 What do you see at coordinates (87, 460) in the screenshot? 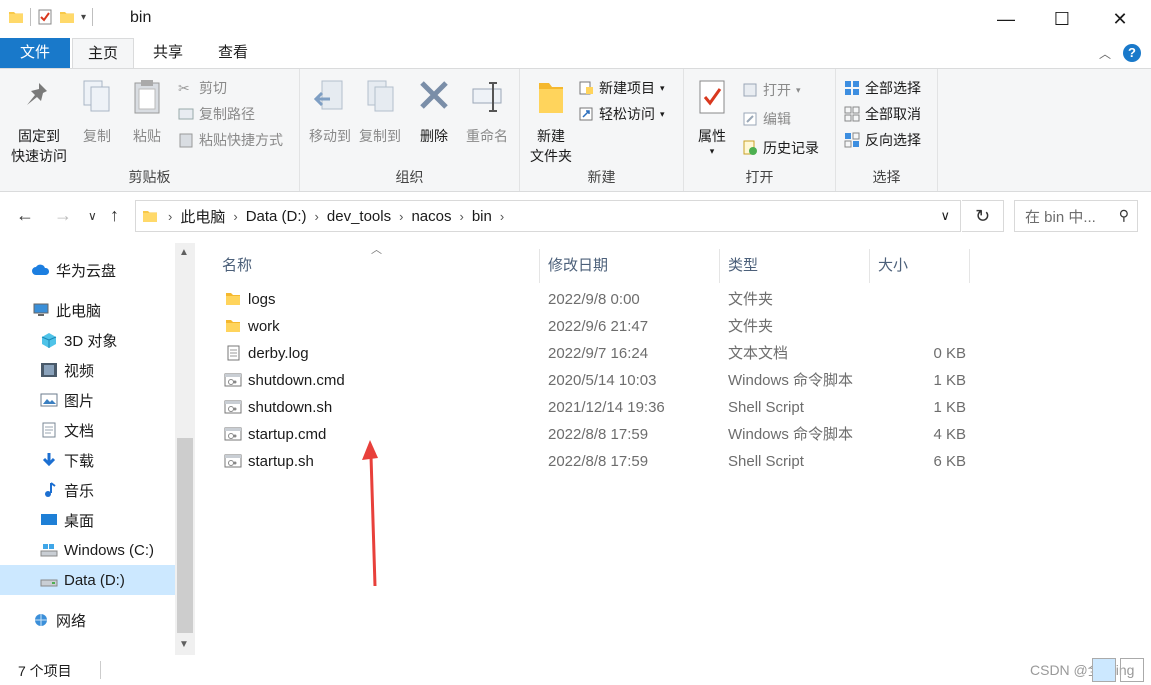
I see `nav-item-downloads: 下载` at bounding box center [87, 460].